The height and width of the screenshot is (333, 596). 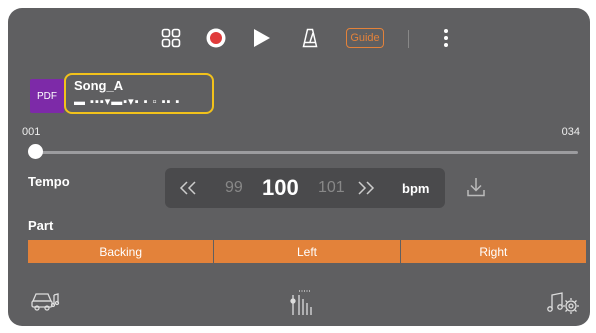 I want to click on top-toolbar: Guide, so click(x=299, y=38).